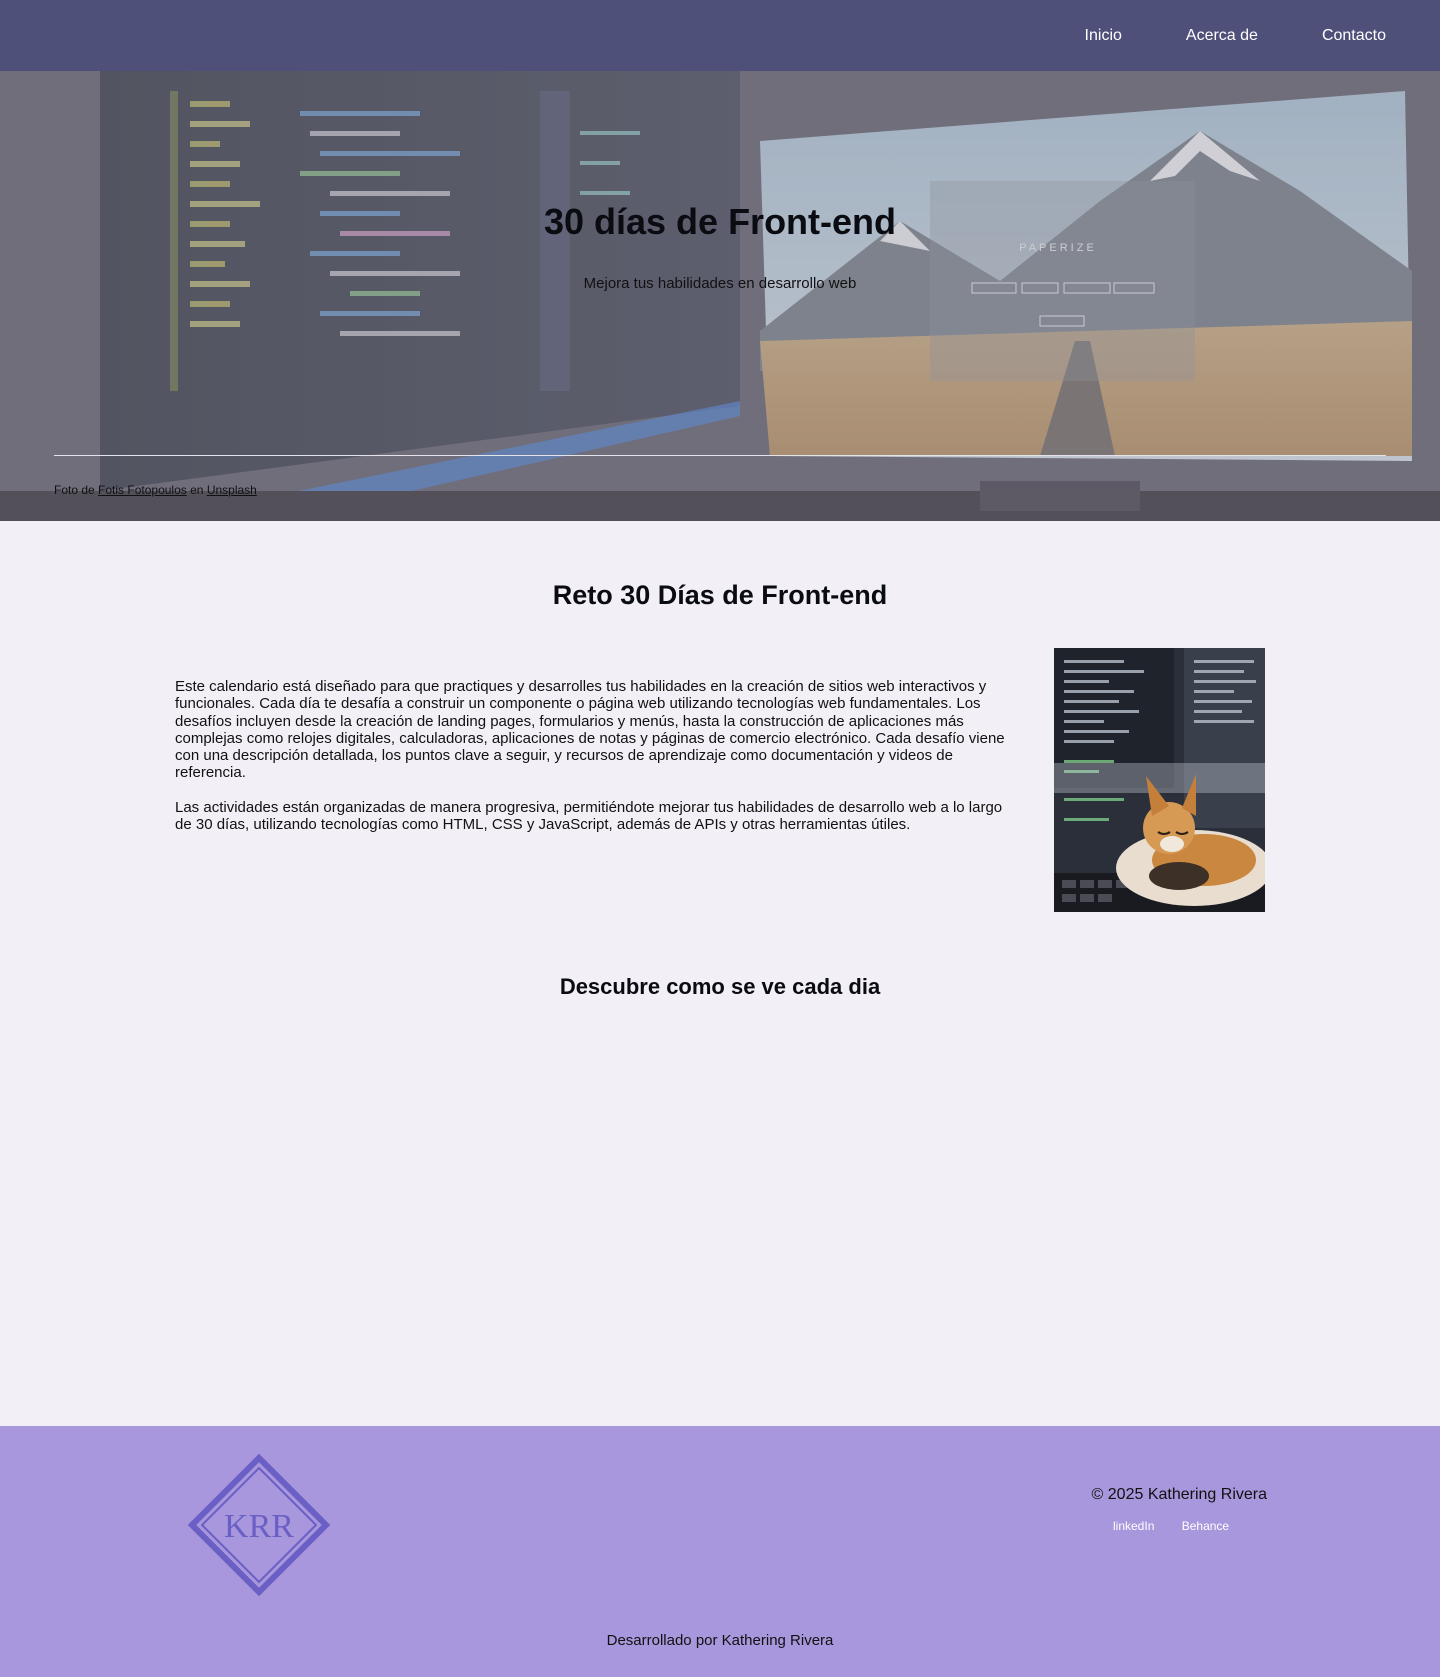 This screenshot has height=1677, width=1440. What do you see at coordinates (1354, 36) in the screenshot?
I see `nav-link-contacto: Contacto` at bounding box center [1354, 36].